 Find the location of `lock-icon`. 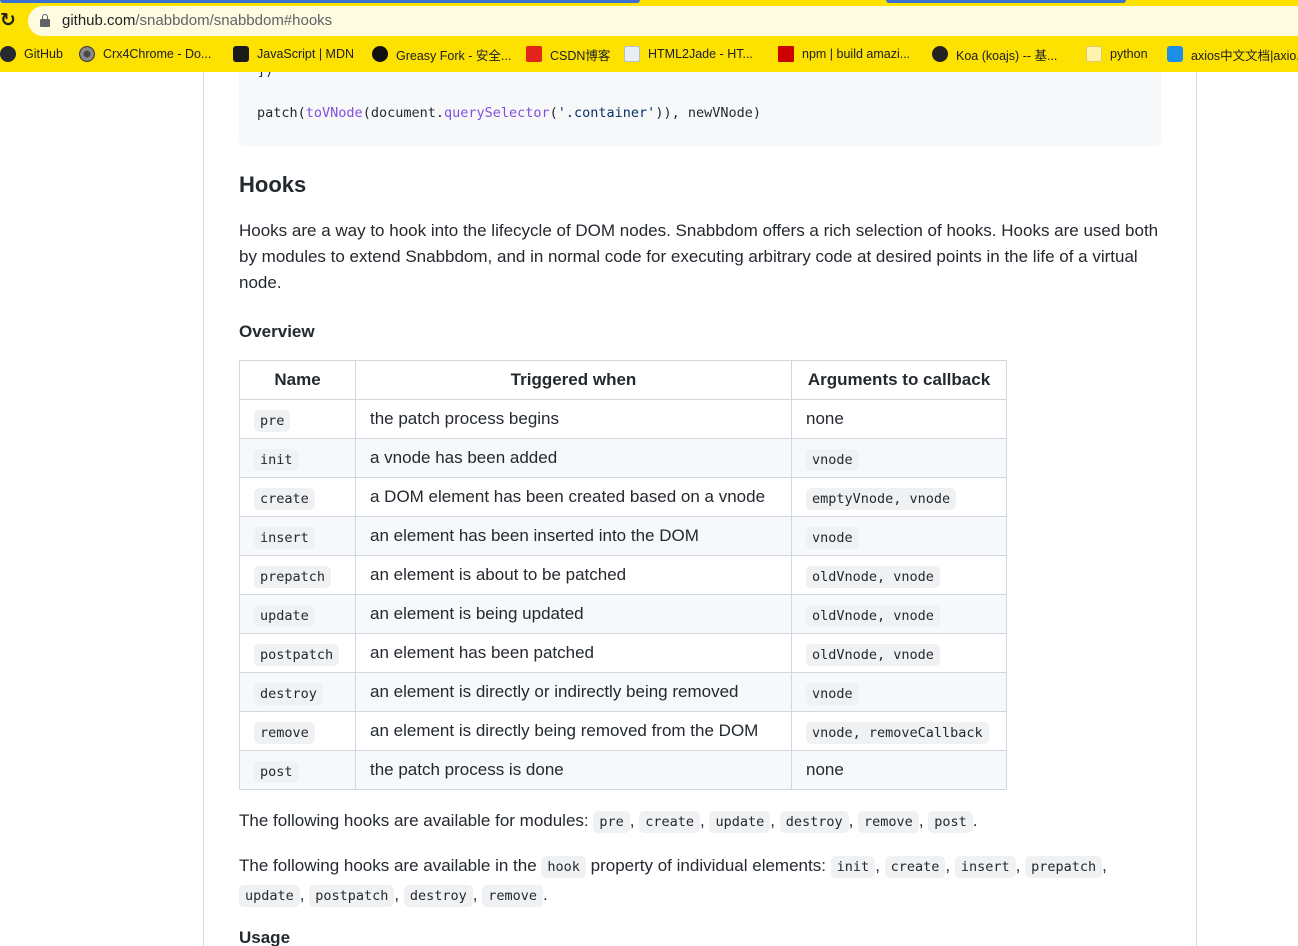

lock-icon is located at coordinates (45, 20).